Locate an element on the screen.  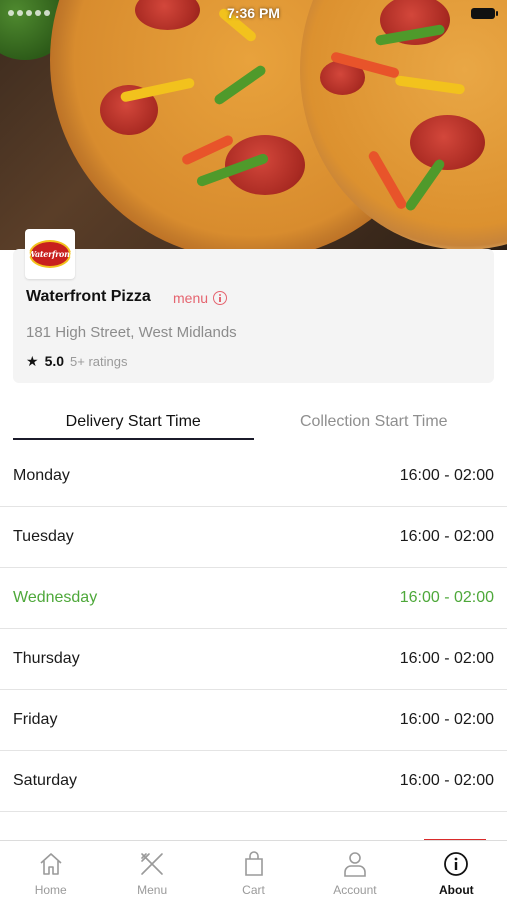
nav-cart: Cart is located at coordinates (253, 870).